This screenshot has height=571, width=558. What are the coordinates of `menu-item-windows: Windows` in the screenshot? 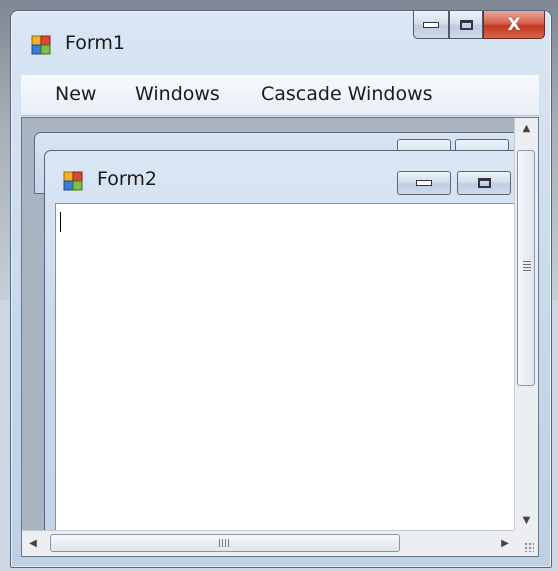 It's located at (177, 94).